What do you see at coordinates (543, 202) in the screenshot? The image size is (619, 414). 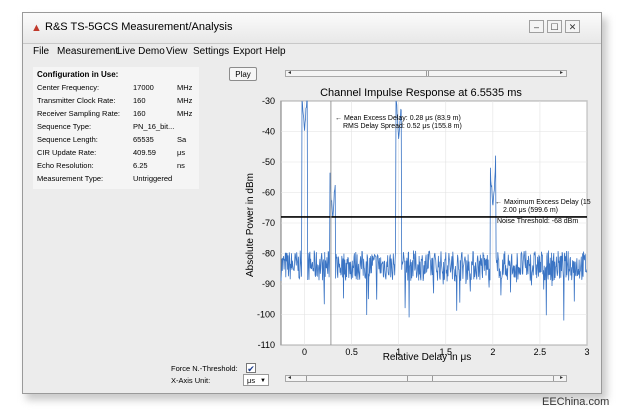 I see `max-excess-annotation: ← Maximum Excess Delay (15` at bounding box center [543, 202].